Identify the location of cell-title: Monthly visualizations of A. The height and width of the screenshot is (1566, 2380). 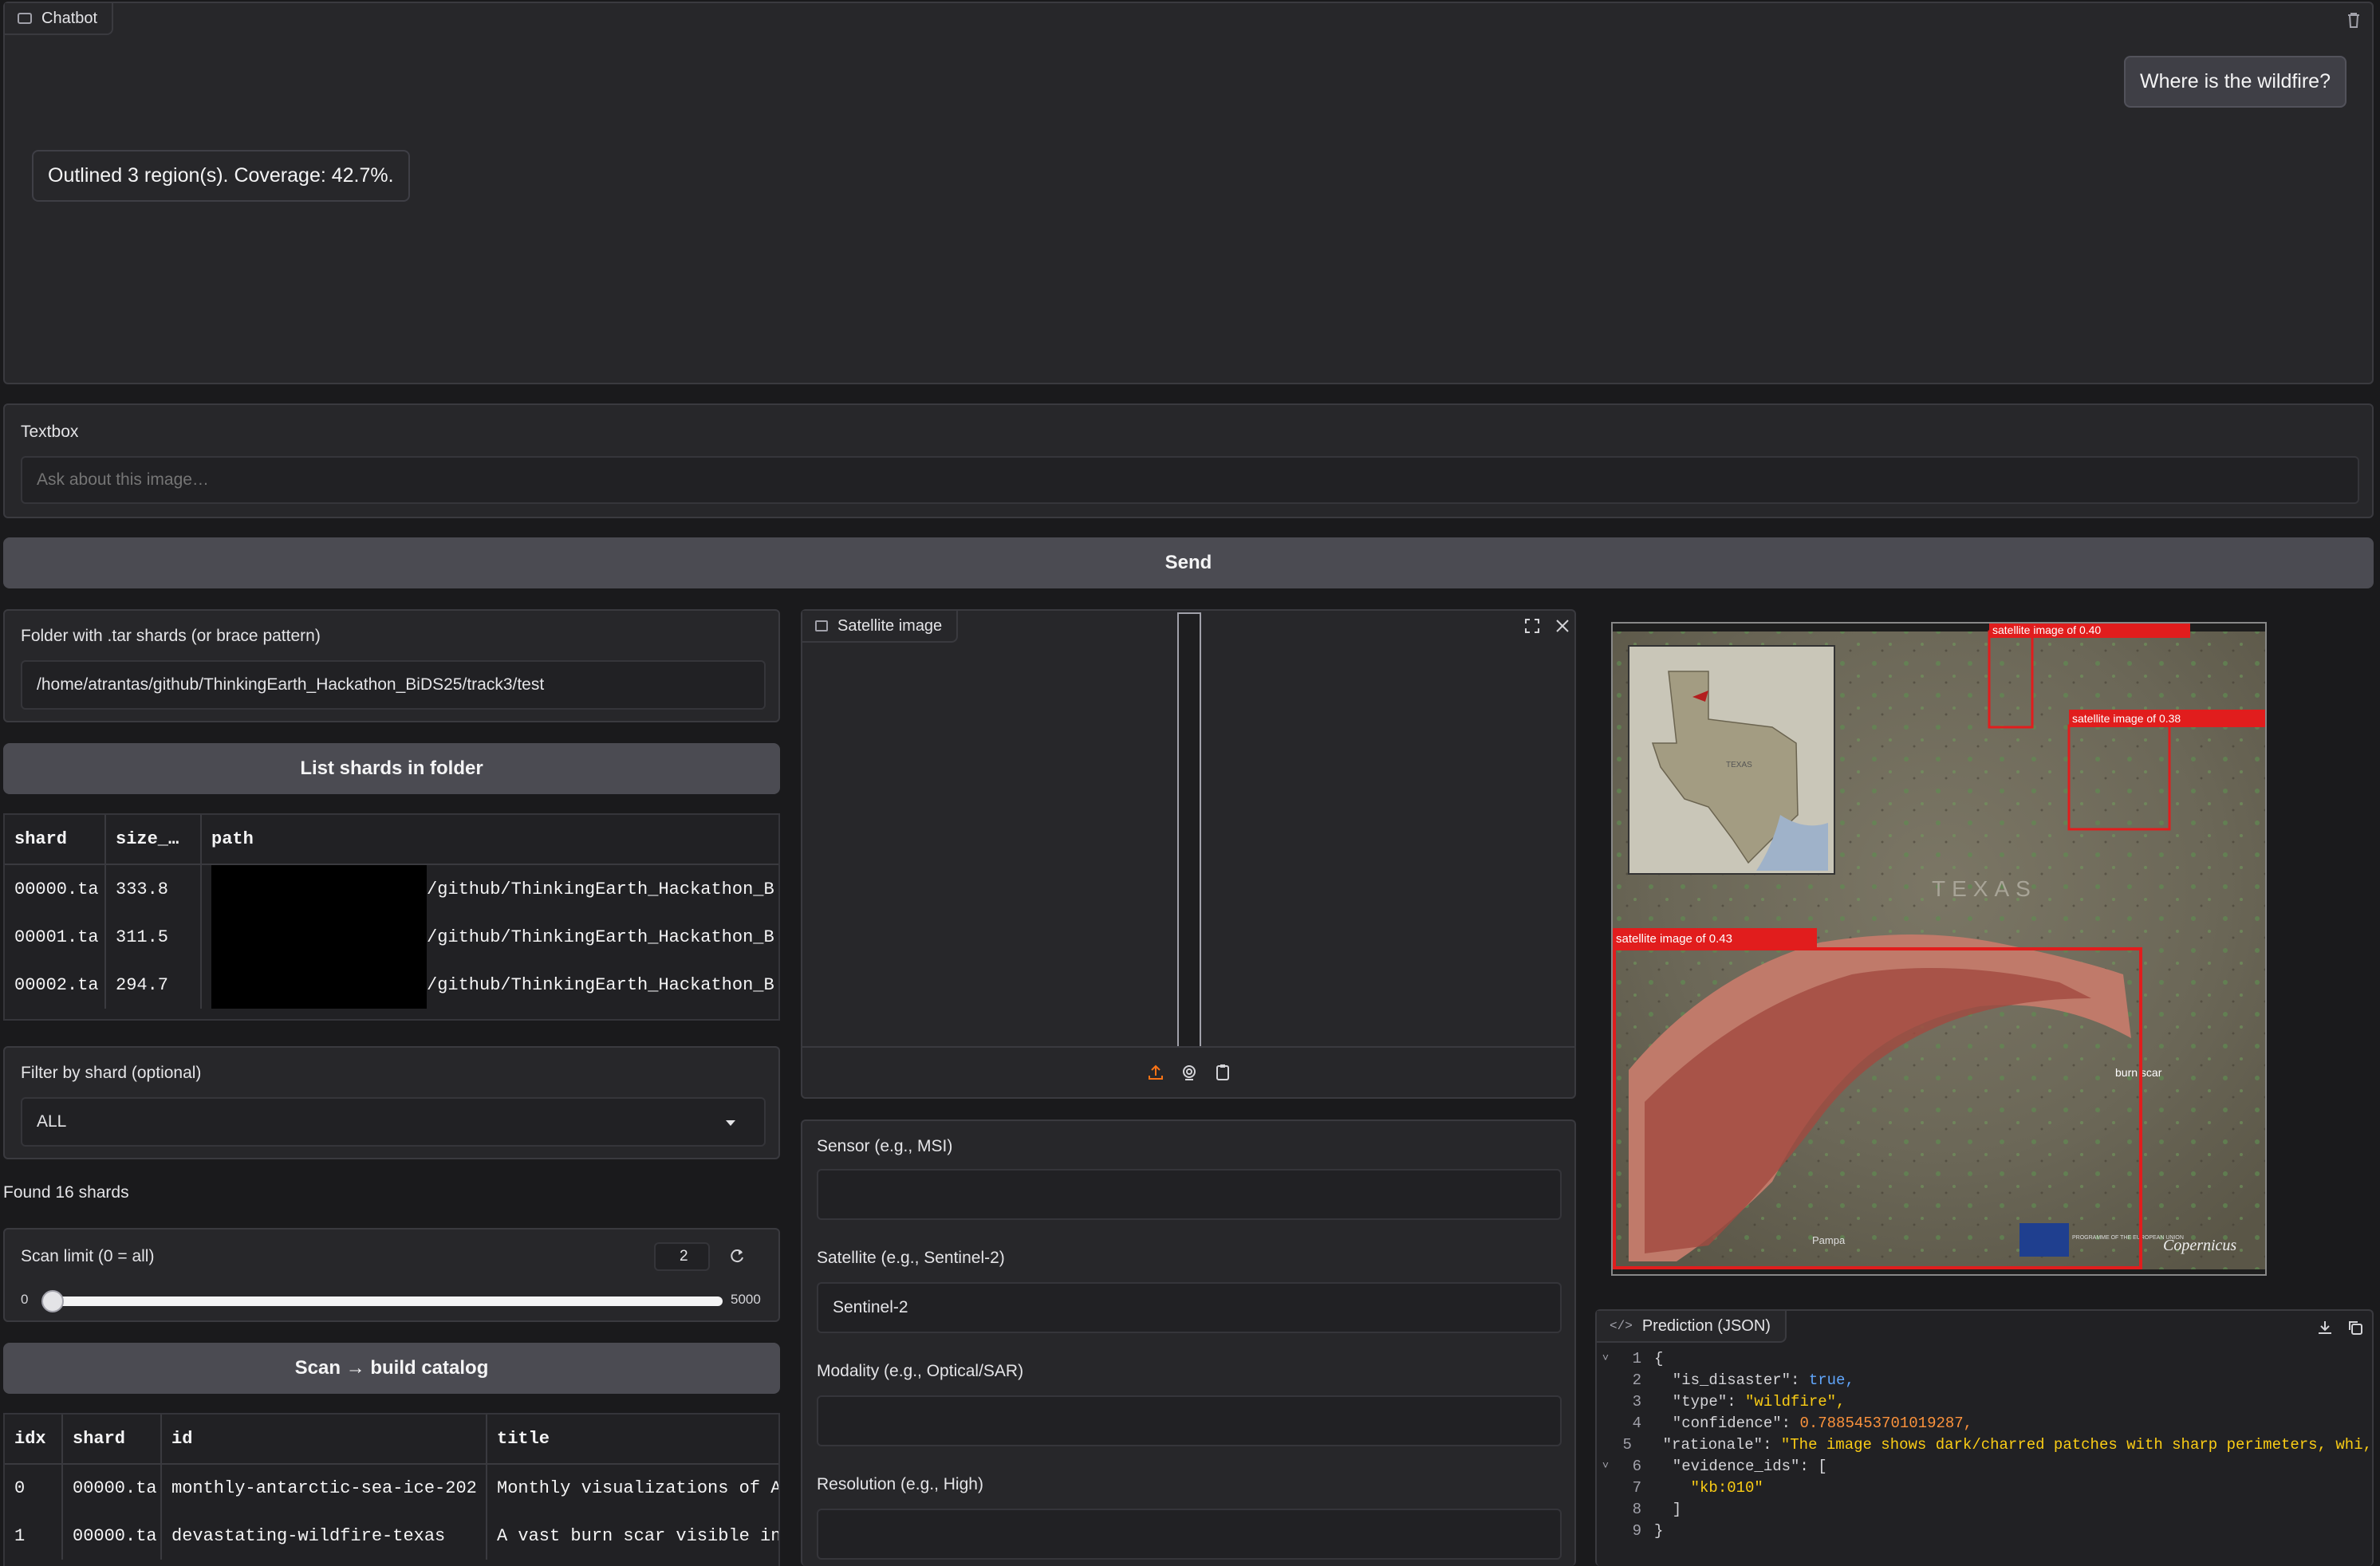
(632, 1488).